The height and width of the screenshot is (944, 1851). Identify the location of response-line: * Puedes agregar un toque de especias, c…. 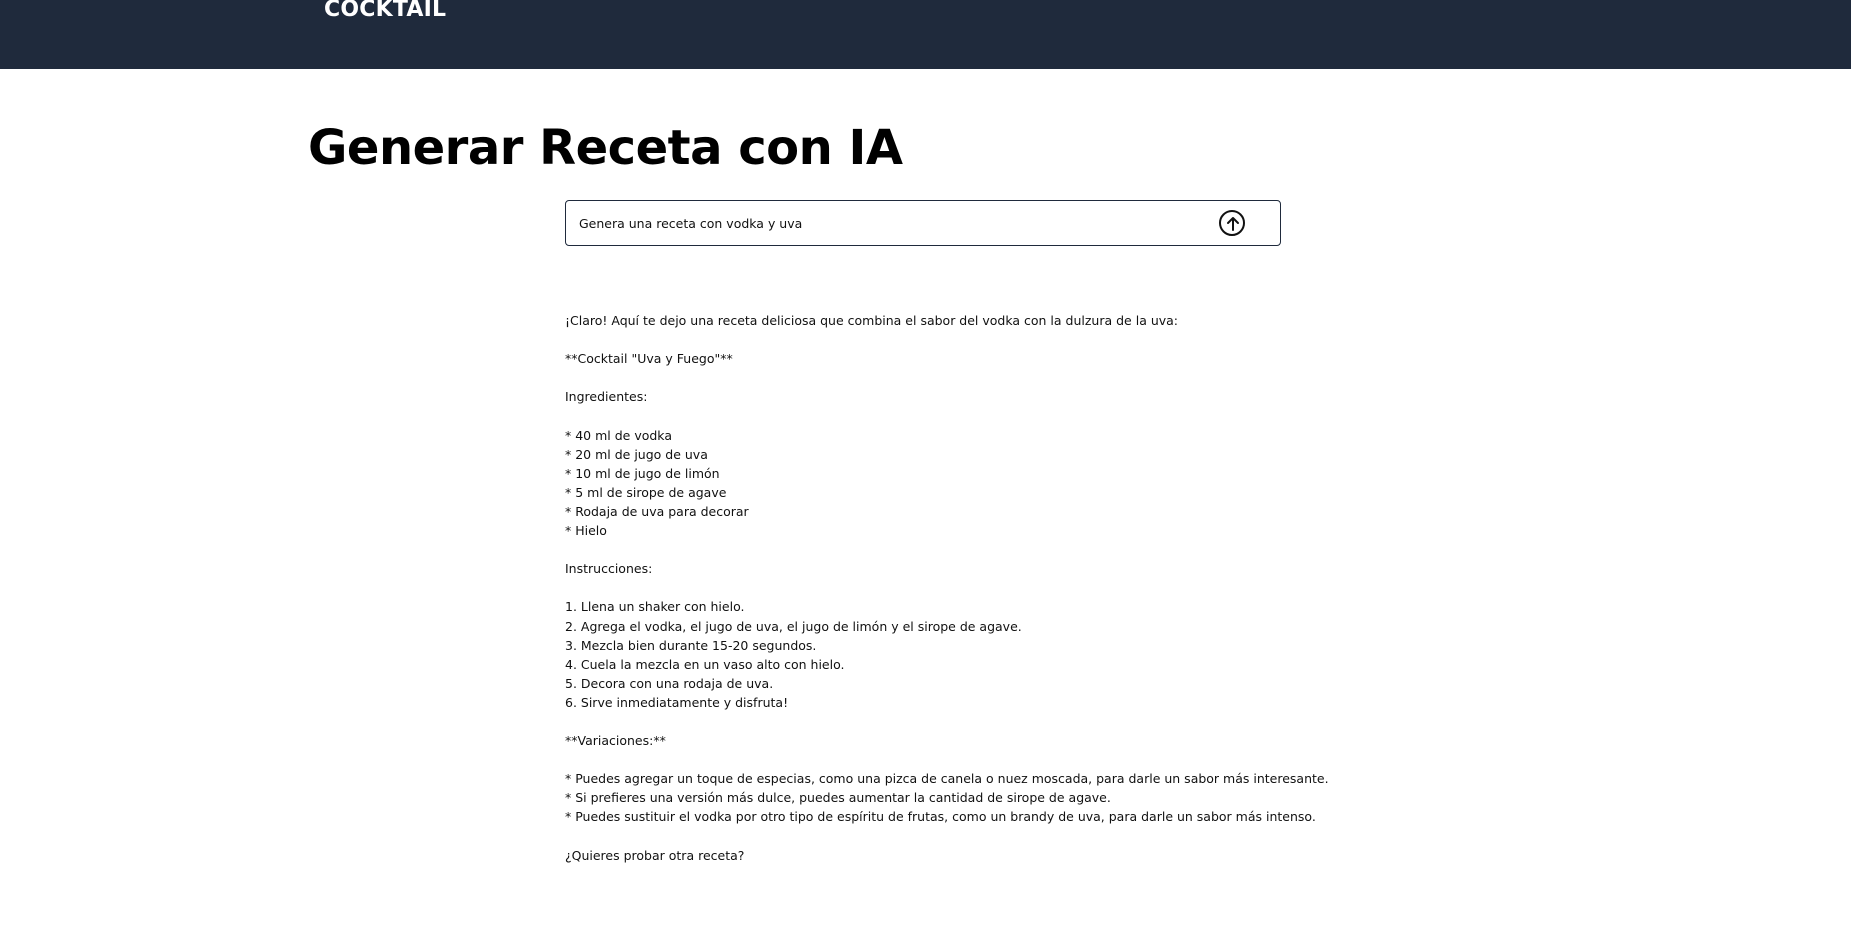
(947, 779).